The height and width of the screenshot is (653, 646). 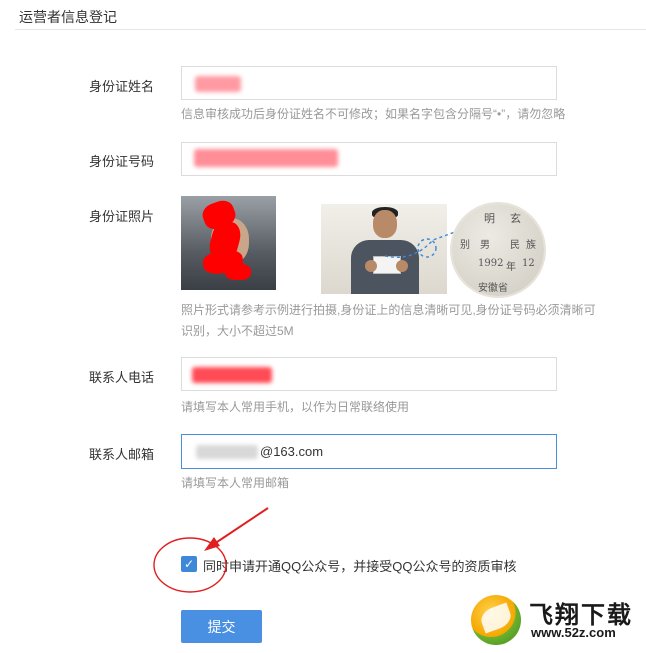 What do you see at coordinates (465, 245) in the screenshot?
I see `zoom-text: 别` at bounding box center [465, 245].